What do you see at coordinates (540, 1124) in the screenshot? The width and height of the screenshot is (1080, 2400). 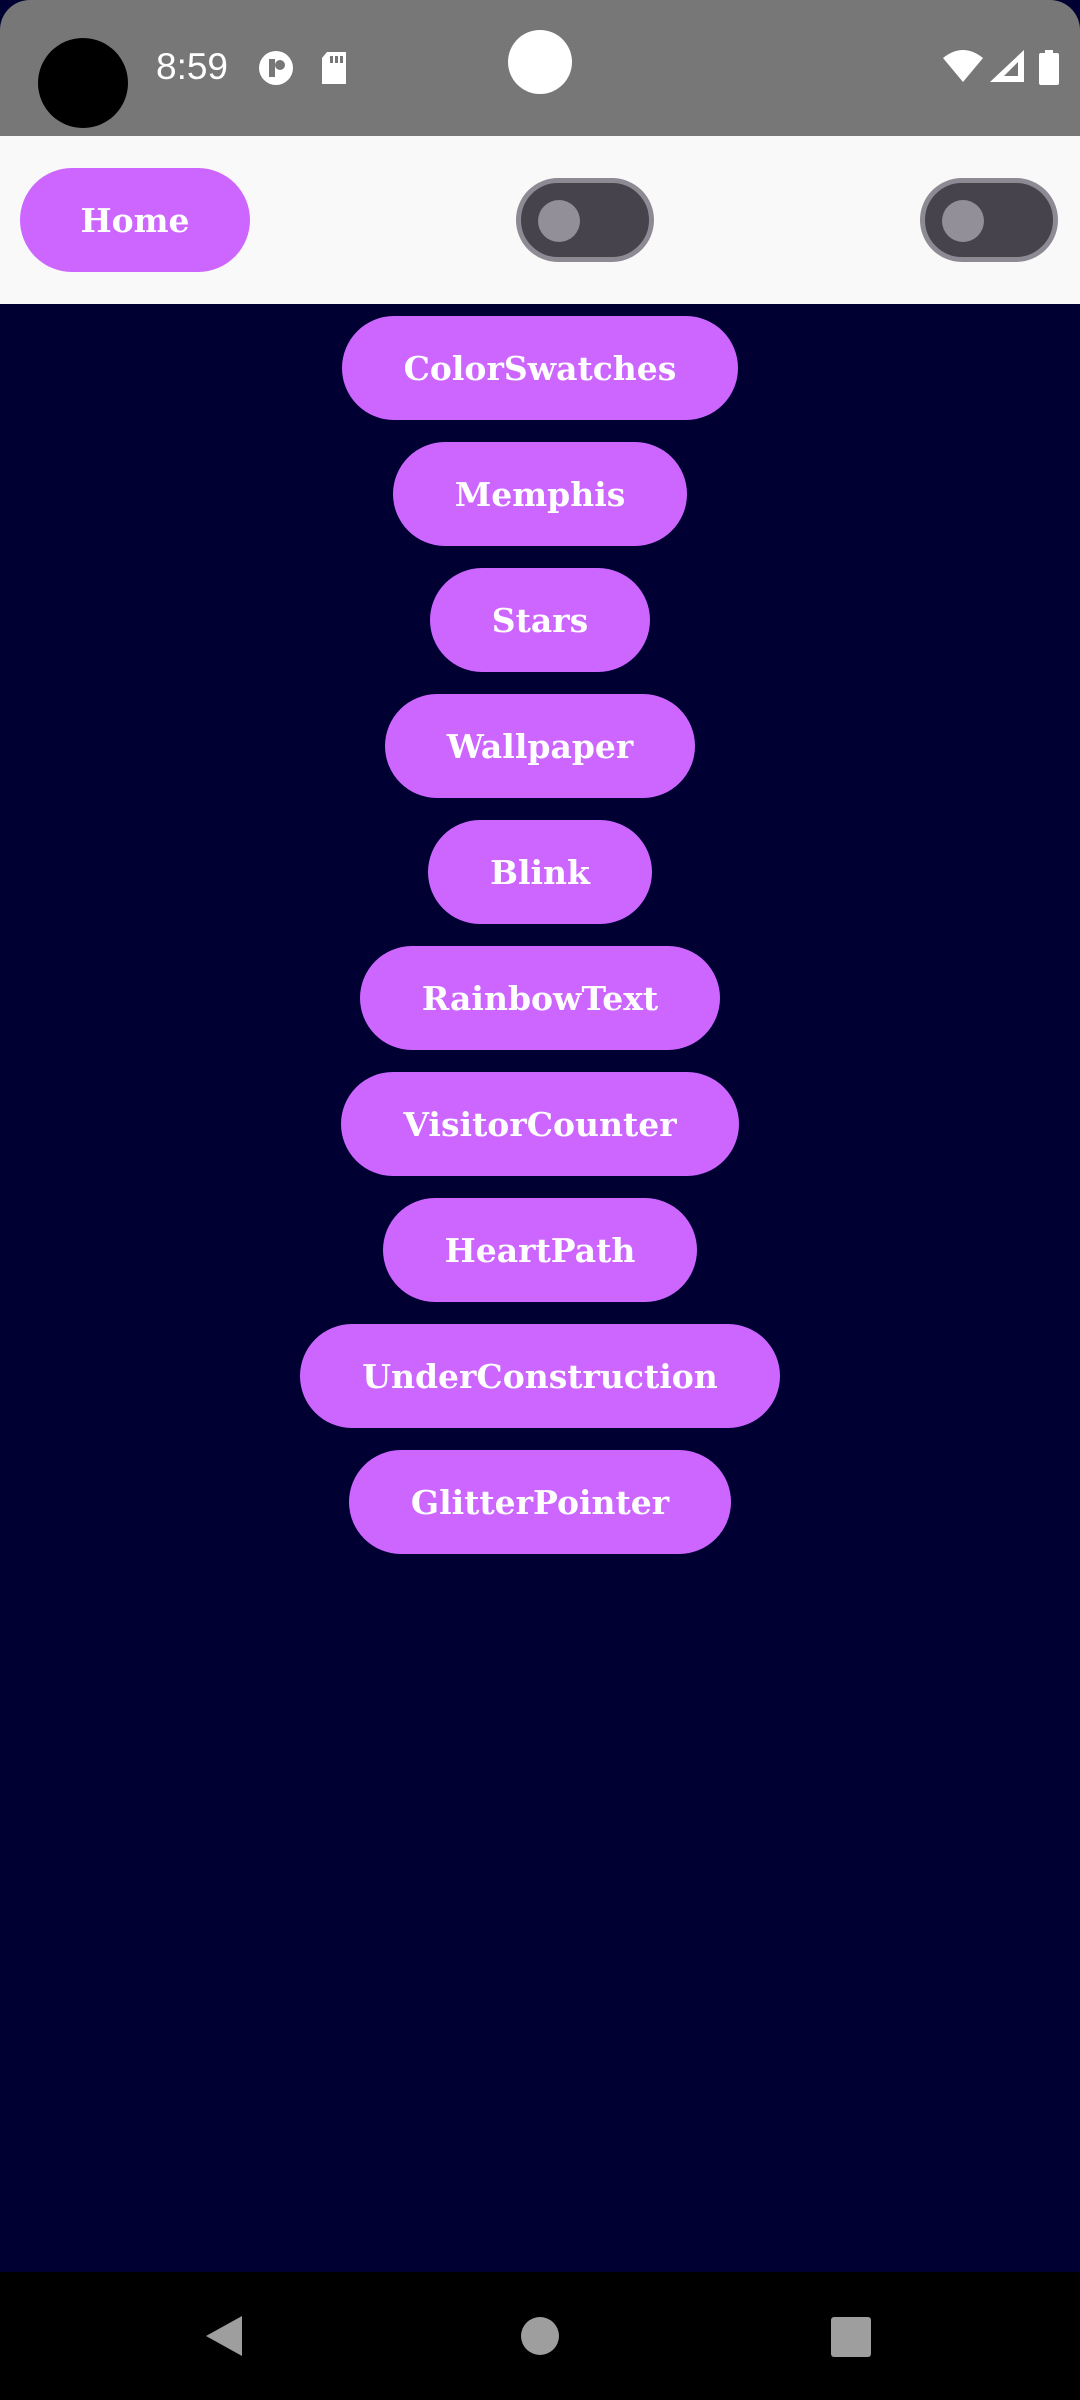 I see `visitorcounter-button: VisitorCounter` at bounding box center [540, 1124].